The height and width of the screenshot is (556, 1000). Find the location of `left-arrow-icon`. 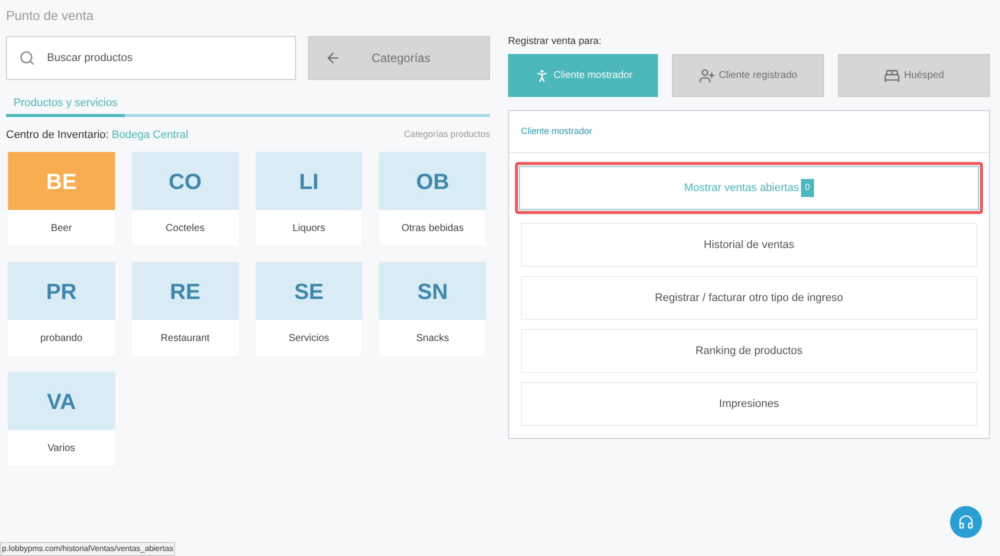

left-arrow-icon is located at coordinates (333, 58).